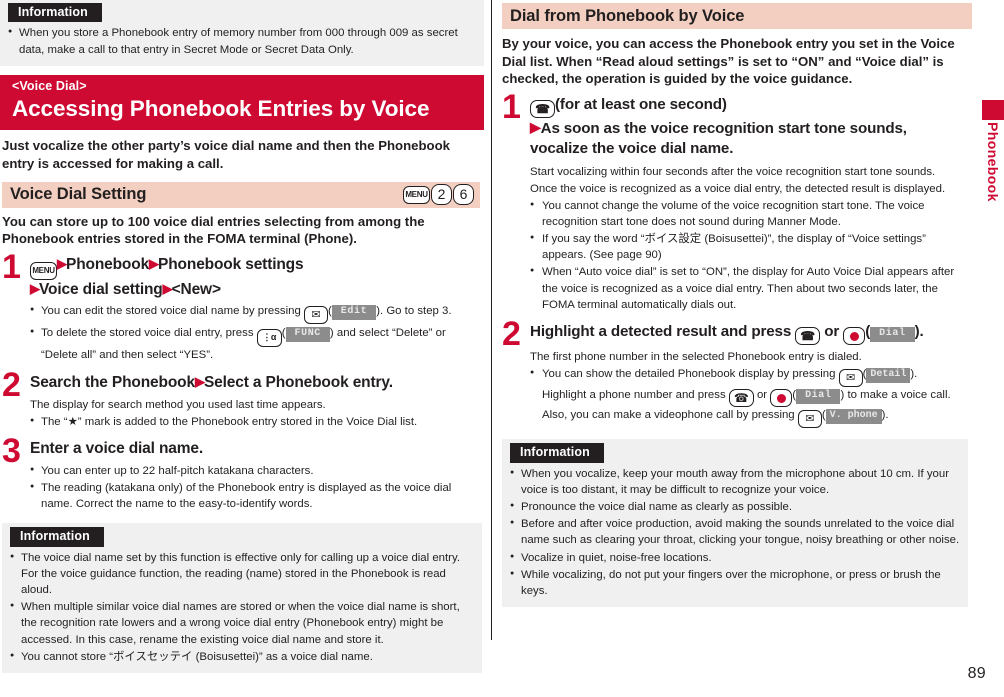  I want to click on page-number: 89, so click(976, 673).